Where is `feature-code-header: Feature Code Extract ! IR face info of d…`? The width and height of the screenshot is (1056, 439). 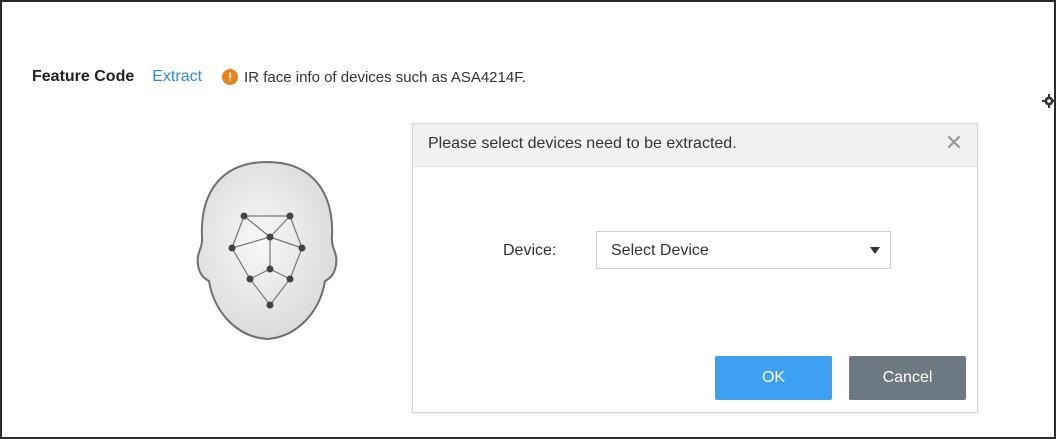
feature-code-header: Feature Code Extract ! IR face info of d… is located at coordinates (279, 77).